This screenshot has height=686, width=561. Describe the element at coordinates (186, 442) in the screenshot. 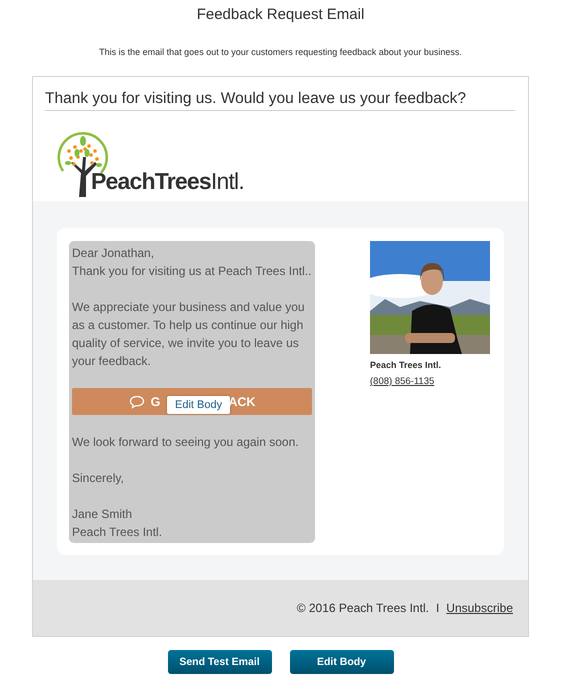

I see `closing-text: We look forward to seeing you again soon.` at that location.